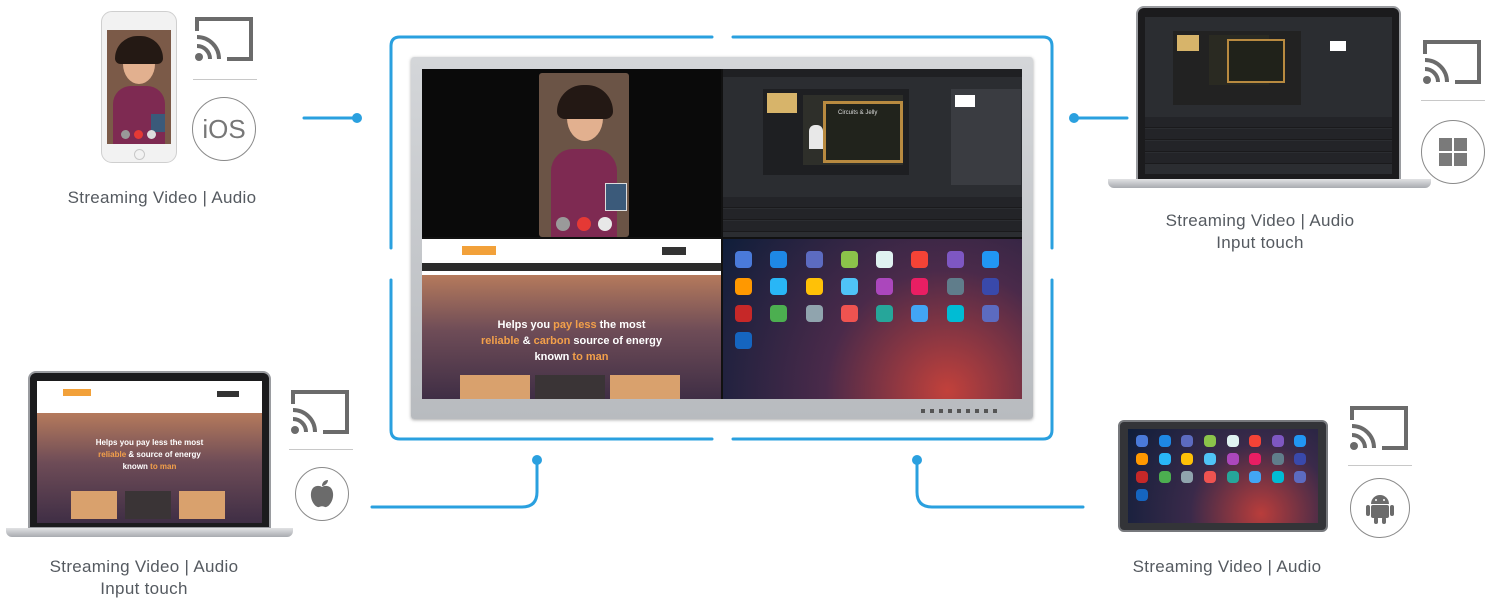 This screenshot has width=1492, height=600. What do you see at coordinates (961, 411) in the screenshot?
I see `display-controls` at bounding box center [961, 411].